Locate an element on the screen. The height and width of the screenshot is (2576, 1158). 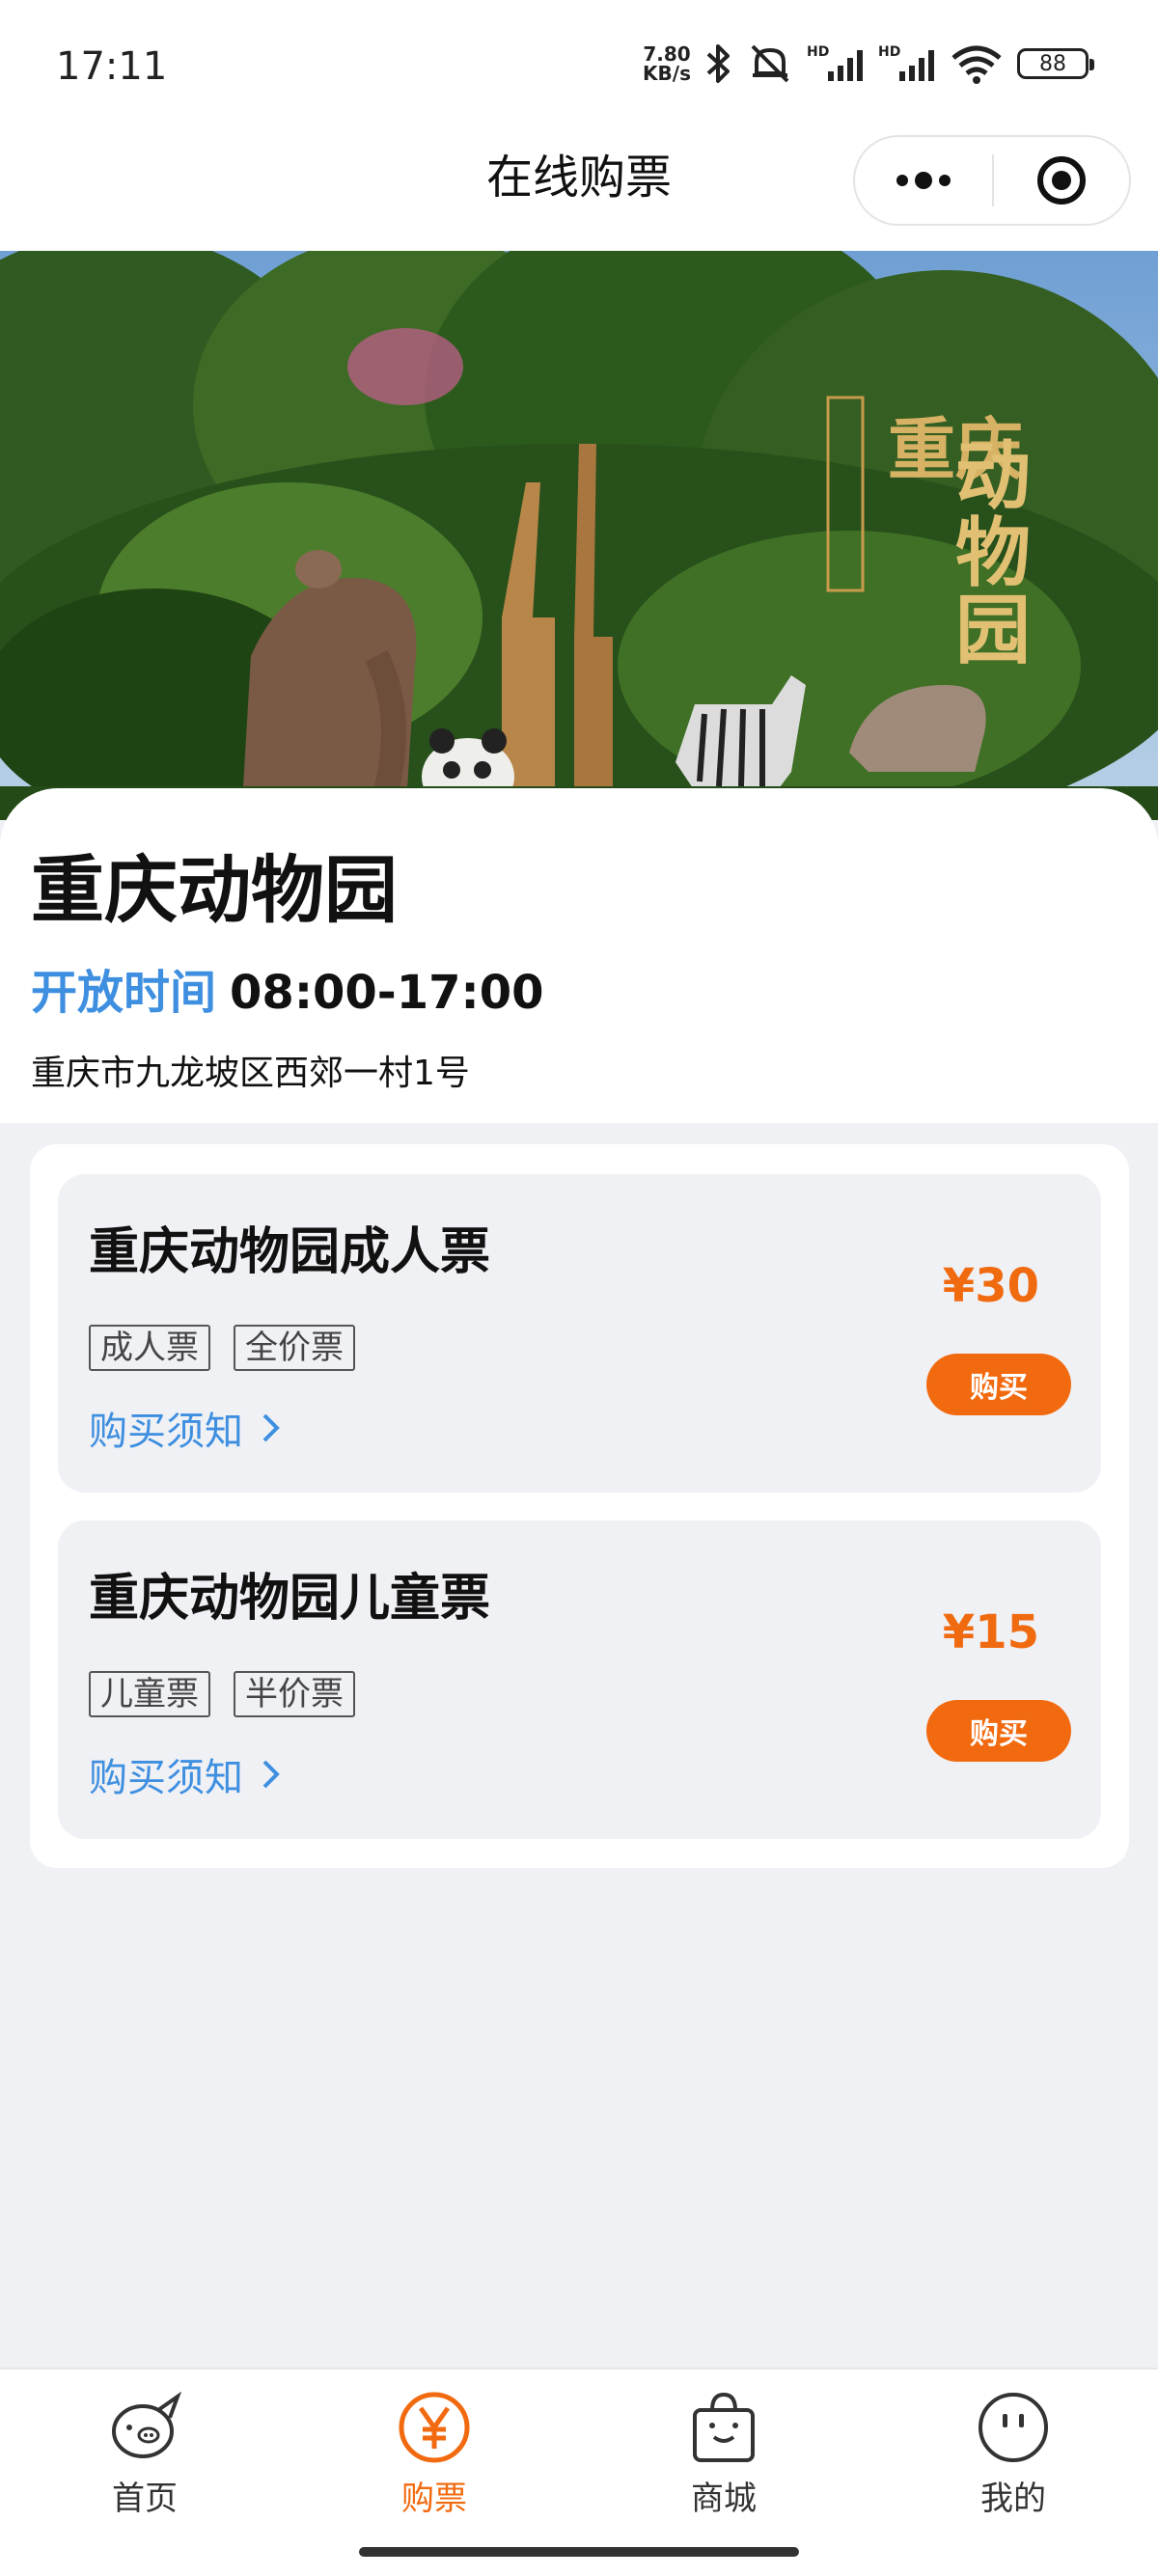
close-target-icon is located at coordinates (1061, 180).